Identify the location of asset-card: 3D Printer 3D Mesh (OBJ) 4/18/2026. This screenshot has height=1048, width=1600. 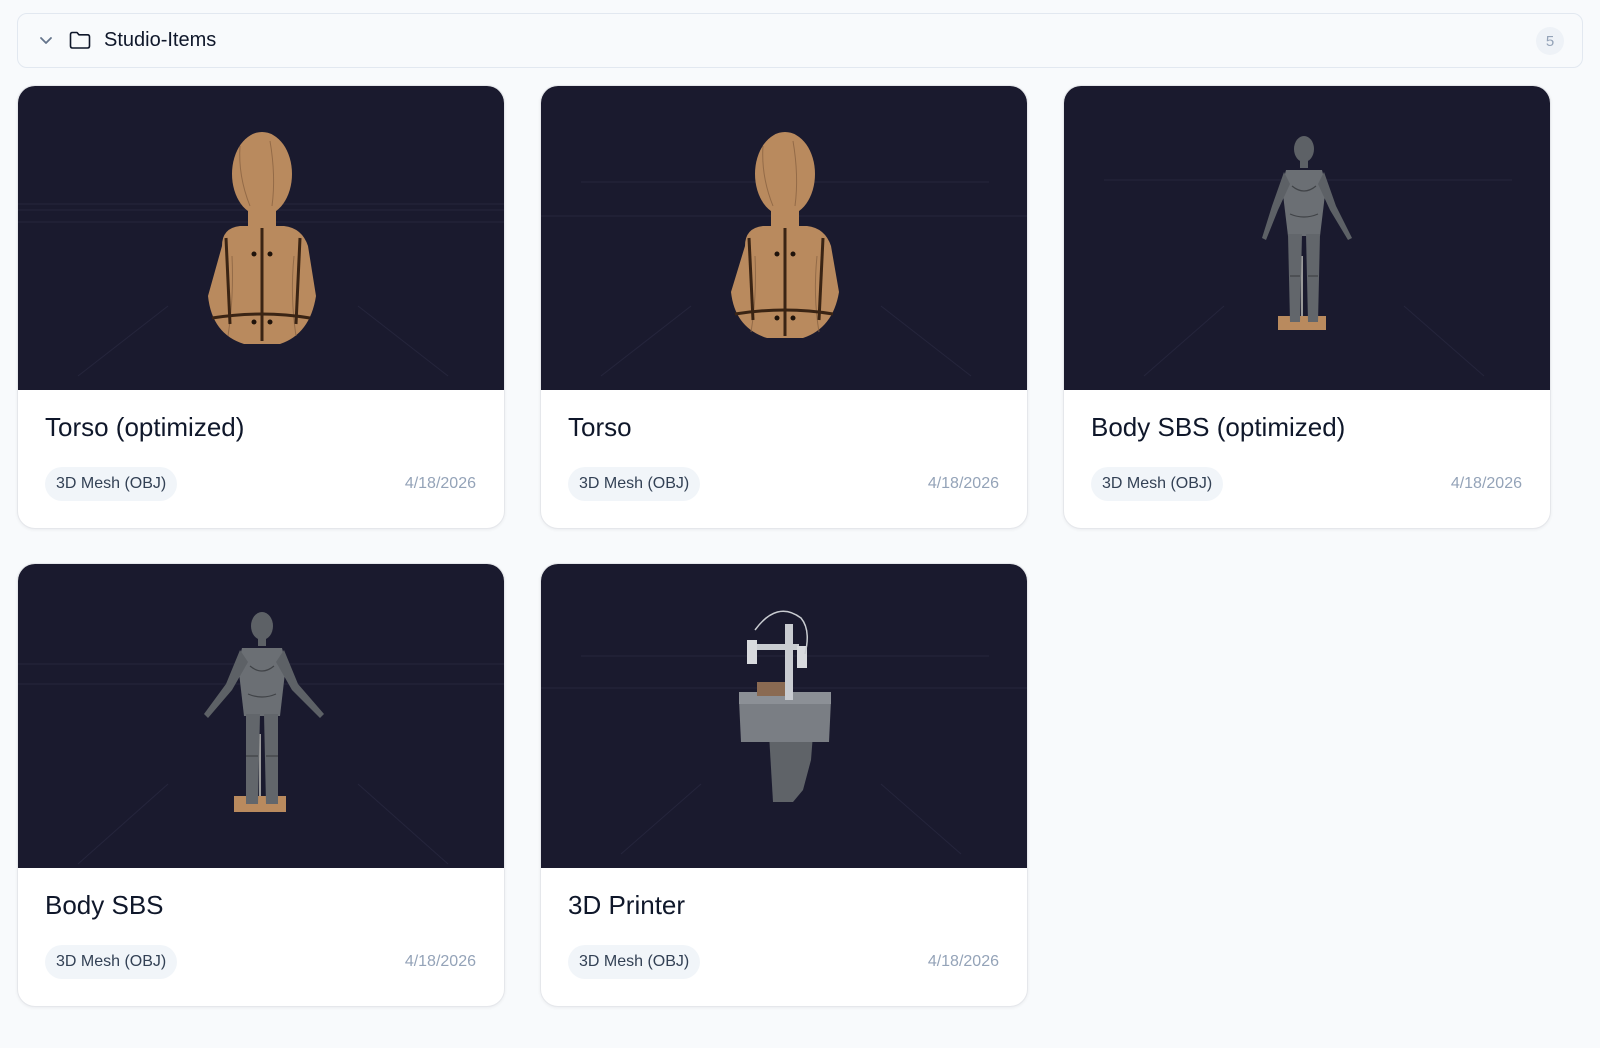
(784, 785).